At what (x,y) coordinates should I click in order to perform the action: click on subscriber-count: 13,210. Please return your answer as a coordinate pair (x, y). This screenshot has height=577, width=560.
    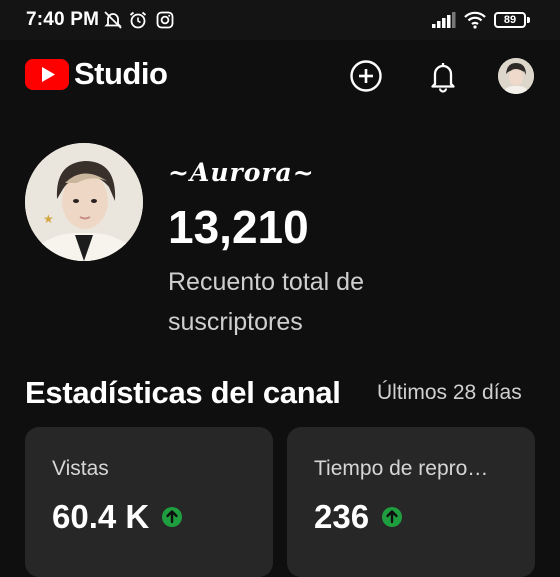
    Looking at the image, I should click on (238, 227).